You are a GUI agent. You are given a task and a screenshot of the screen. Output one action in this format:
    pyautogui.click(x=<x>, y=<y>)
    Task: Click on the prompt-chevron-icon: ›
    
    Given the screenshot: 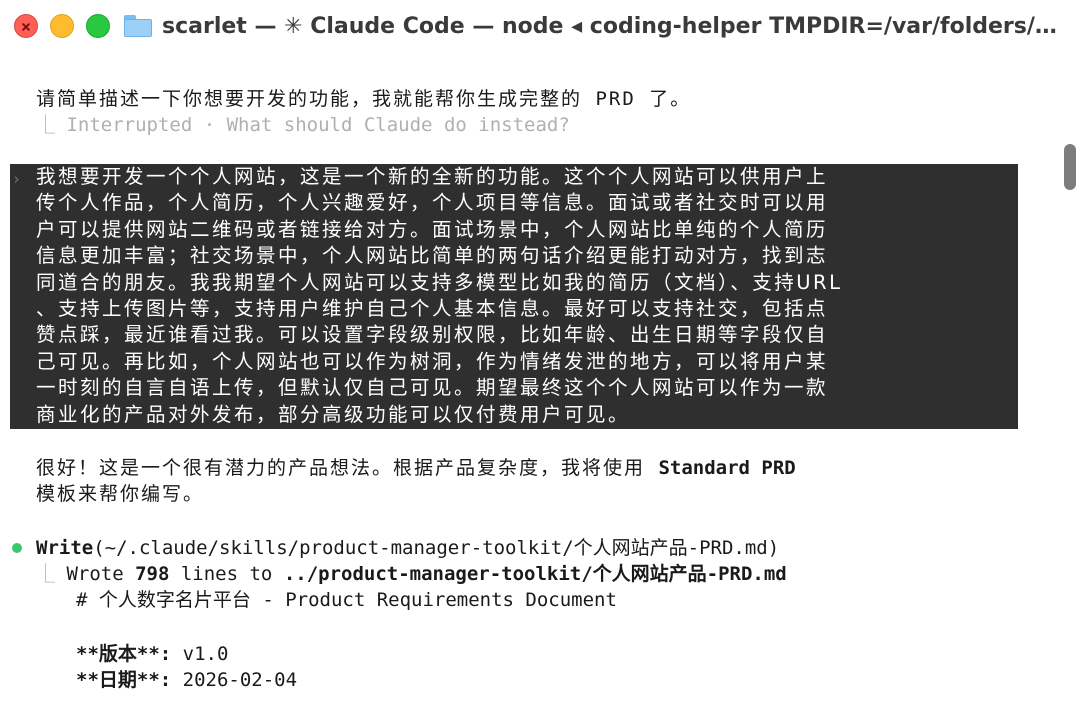 What is the action you would take?
    pyautogui.click(x=17, y=179)
    